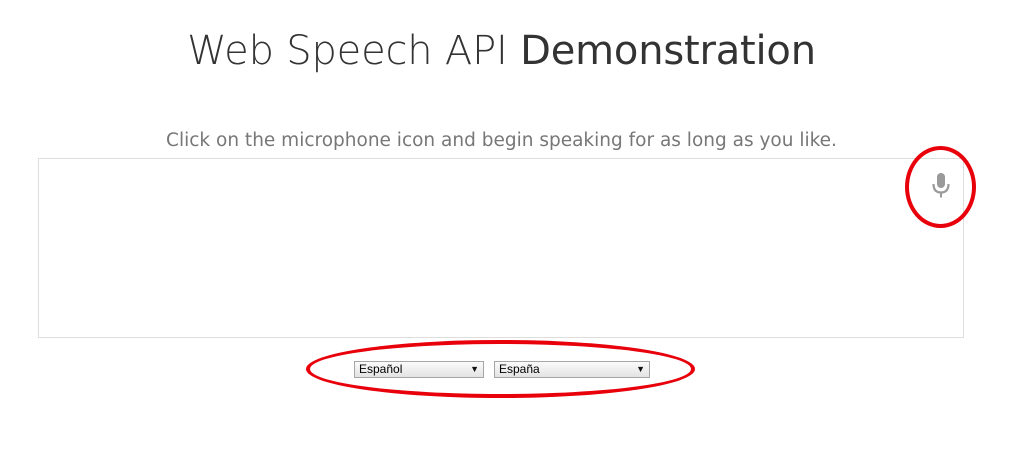 Image resolution: width=1036 pixels, height=462 pixels. What do you see at coordinates (381, 369) in the screenshot?
I see `language-select-value: Español` at bounding box center [381, 369].